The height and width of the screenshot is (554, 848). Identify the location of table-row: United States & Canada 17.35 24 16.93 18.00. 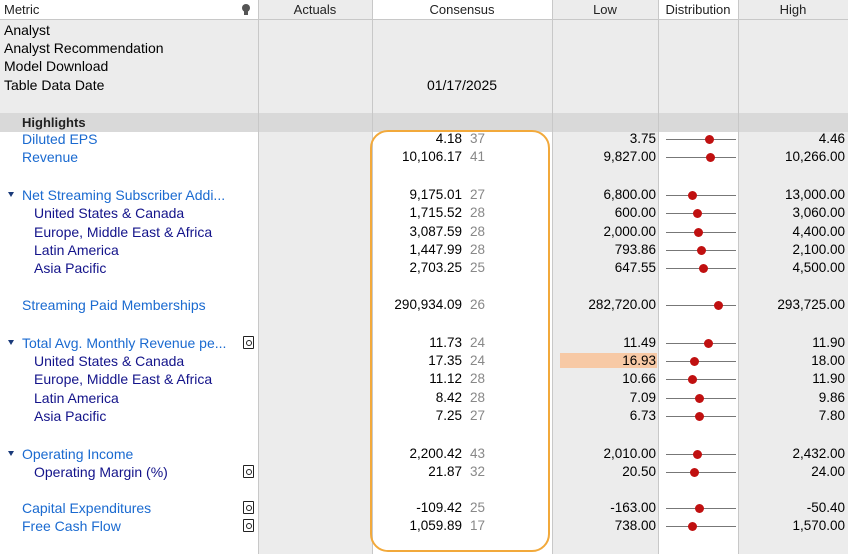
(424, 362).